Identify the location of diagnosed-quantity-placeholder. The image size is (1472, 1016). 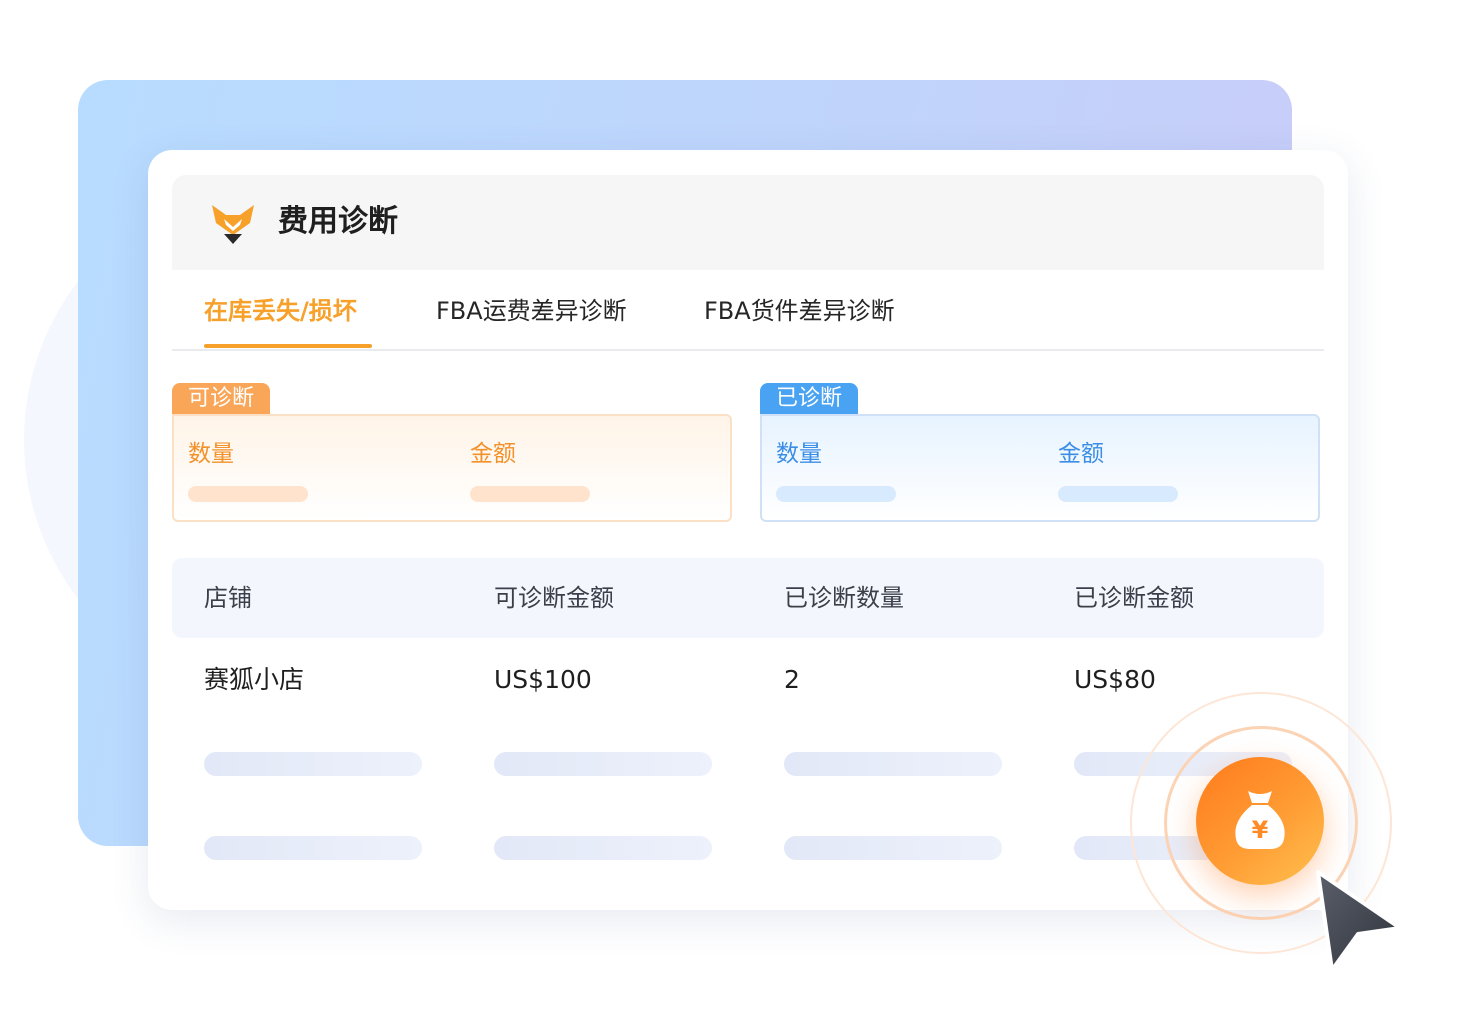
(836, 494).